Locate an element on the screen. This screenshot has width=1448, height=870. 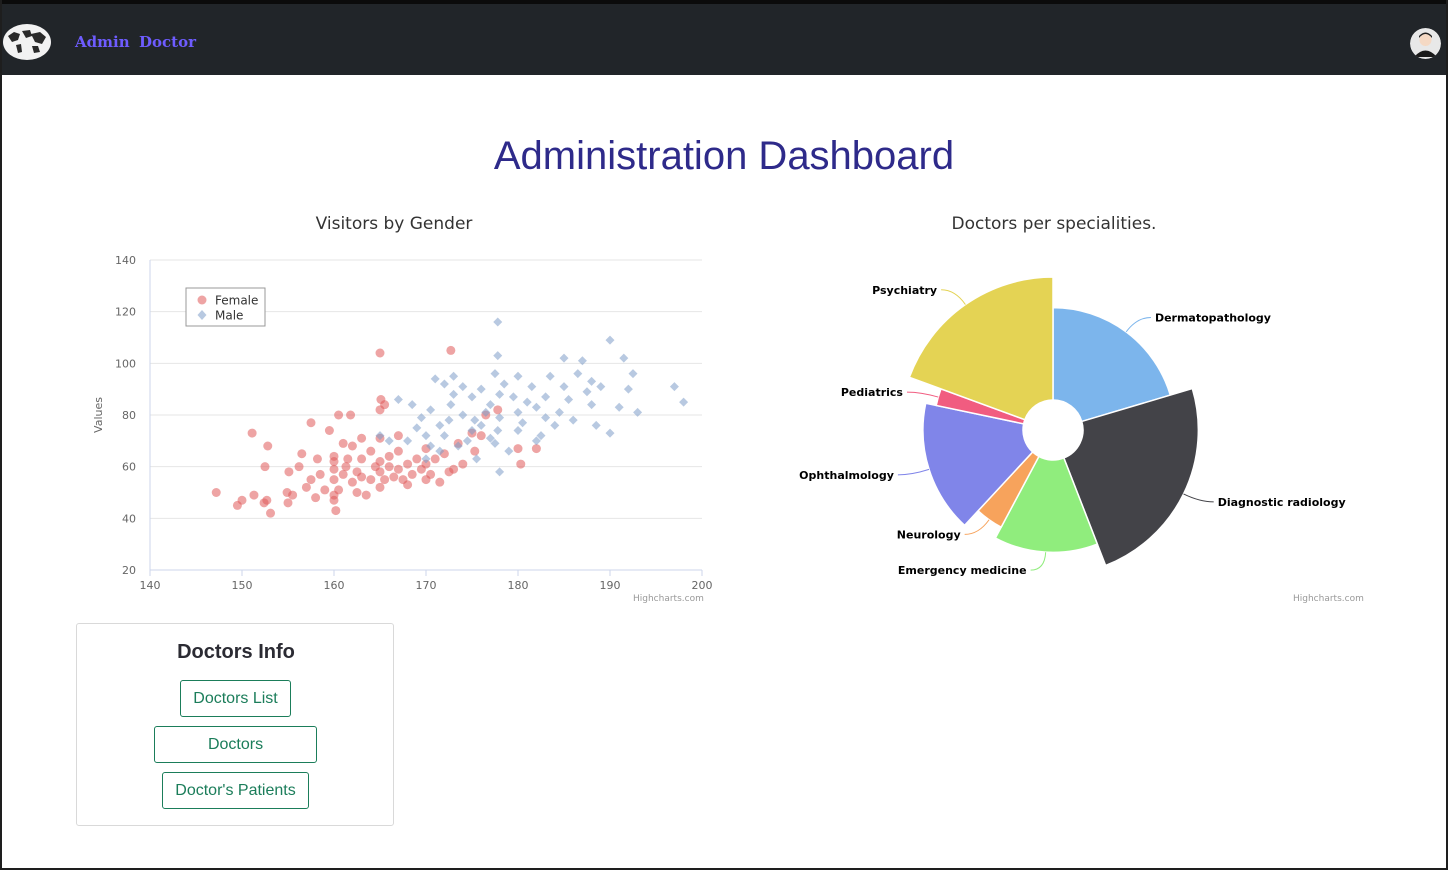
doctors-patients-button: Doctor's Patients is located at coordinates (235, 790).